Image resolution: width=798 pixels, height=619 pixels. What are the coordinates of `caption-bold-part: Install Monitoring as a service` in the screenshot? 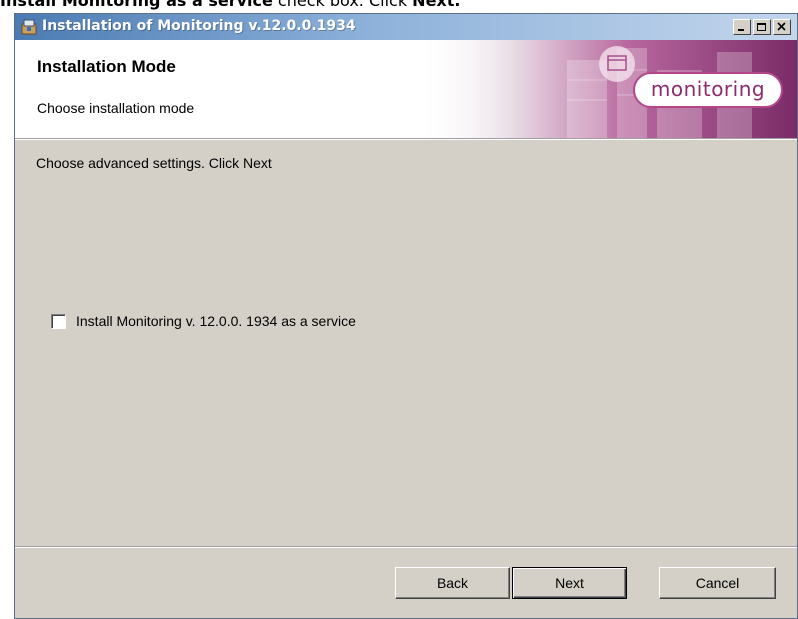 It's located at (136, 5).